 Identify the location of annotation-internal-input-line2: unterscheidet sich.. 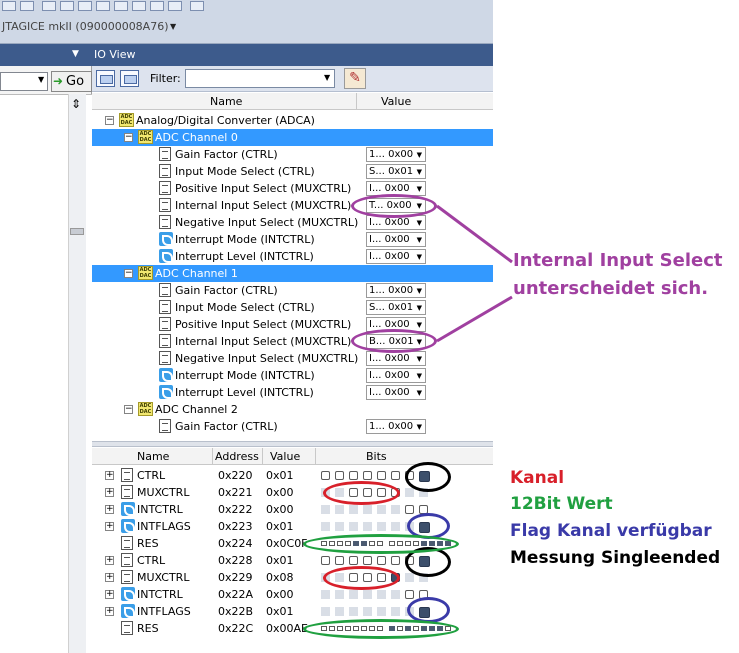
(611, 288).